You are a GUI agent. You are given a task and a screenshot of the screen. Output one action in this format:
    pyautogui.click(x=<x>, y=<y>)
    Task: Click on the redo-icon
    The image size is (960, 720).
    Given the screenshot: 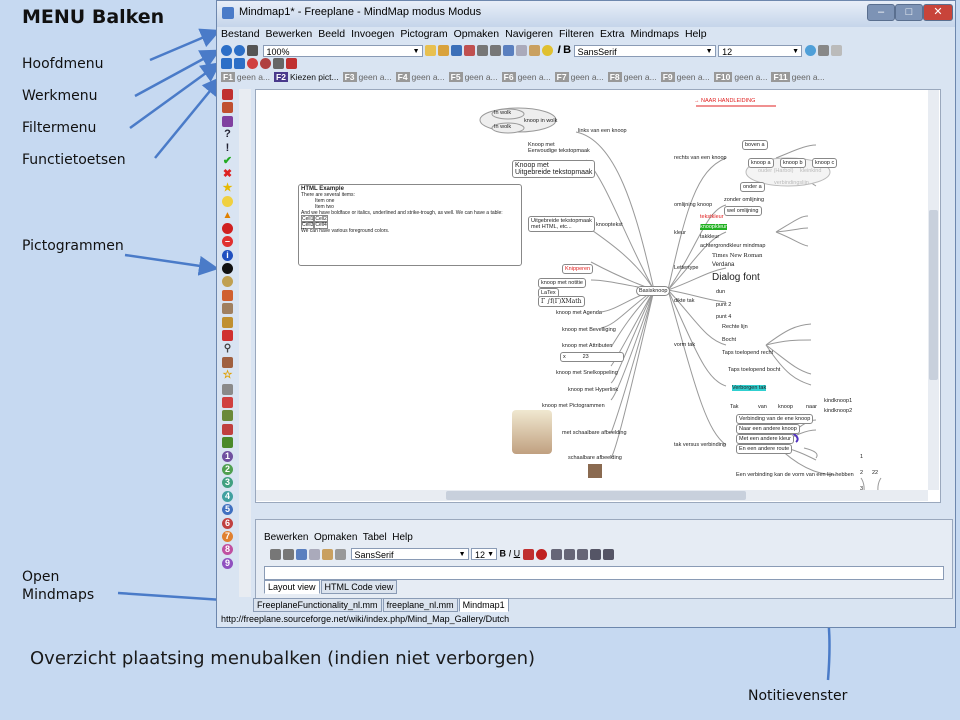 What is the action you would take?
    pyautogui.click(x=496, y=51)
    